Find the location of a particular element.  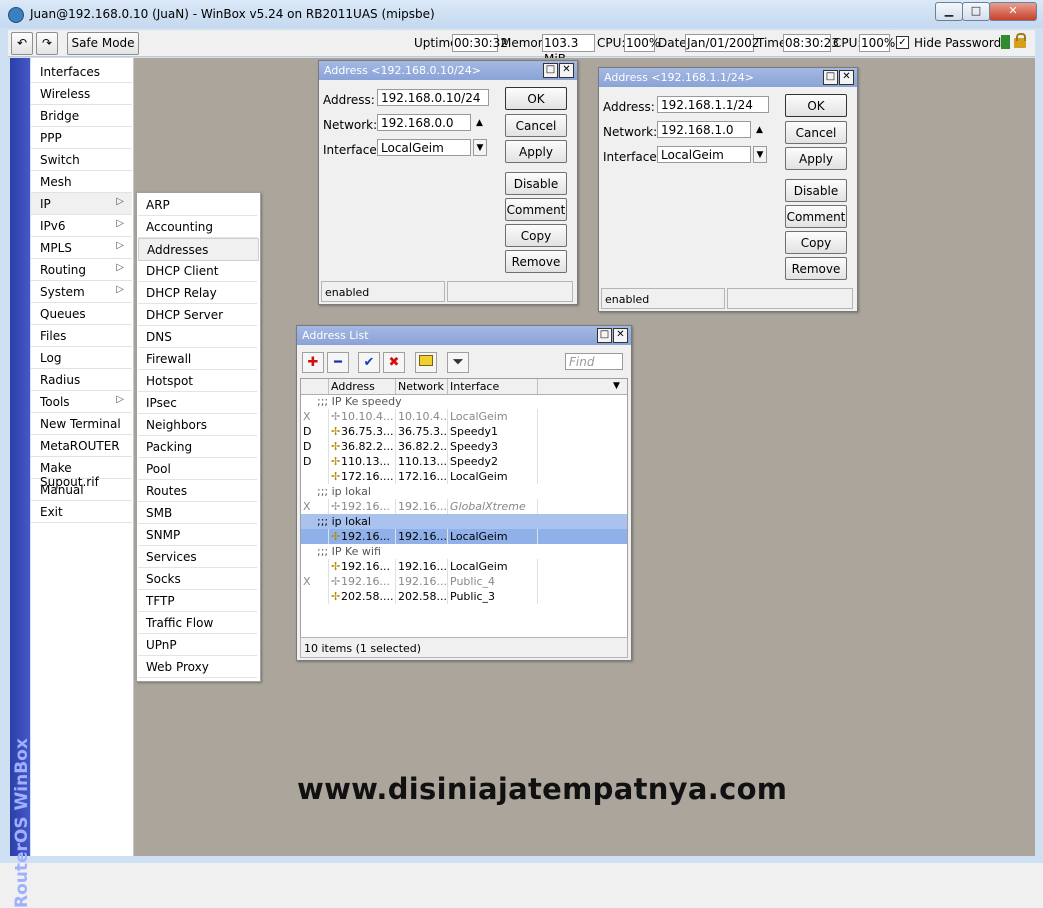

table-row: X ✢10.10.4... 10.10.4... LocalGeim is located at coordinates (464, 416).